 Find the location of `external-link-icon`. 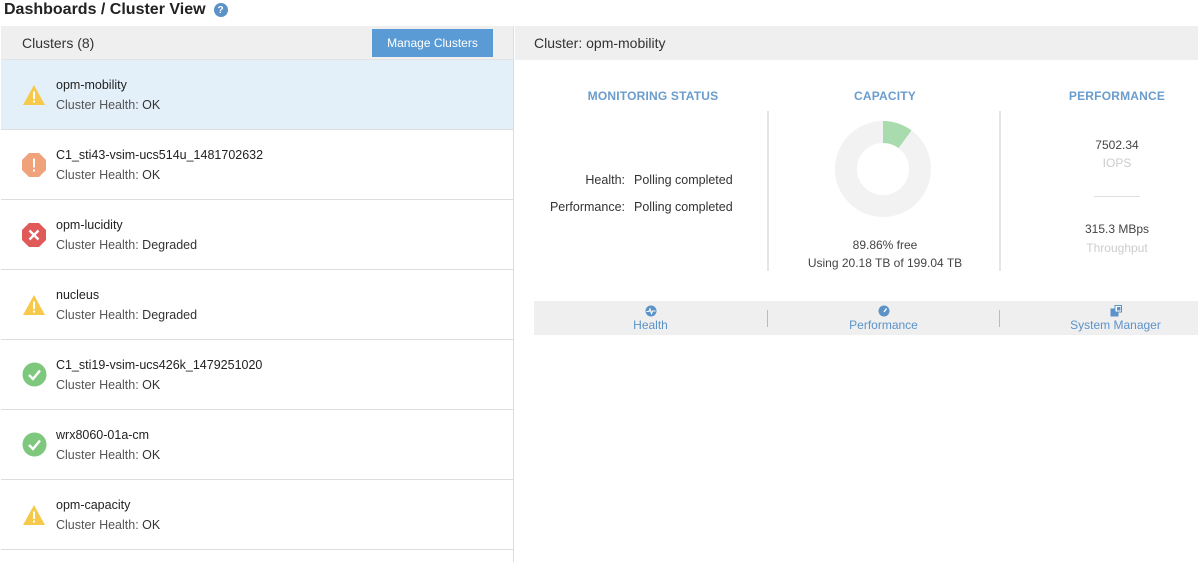

external-link-icon is located at coordinates (1116, 310).